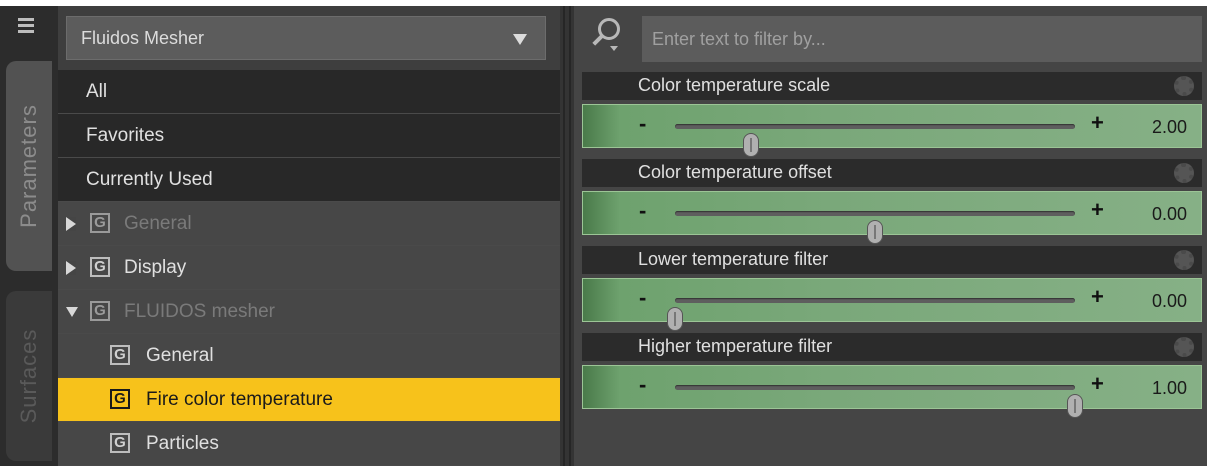 The image size is (1207, 466). I want to click on collapse-arrow-icon, so click(72, 312).